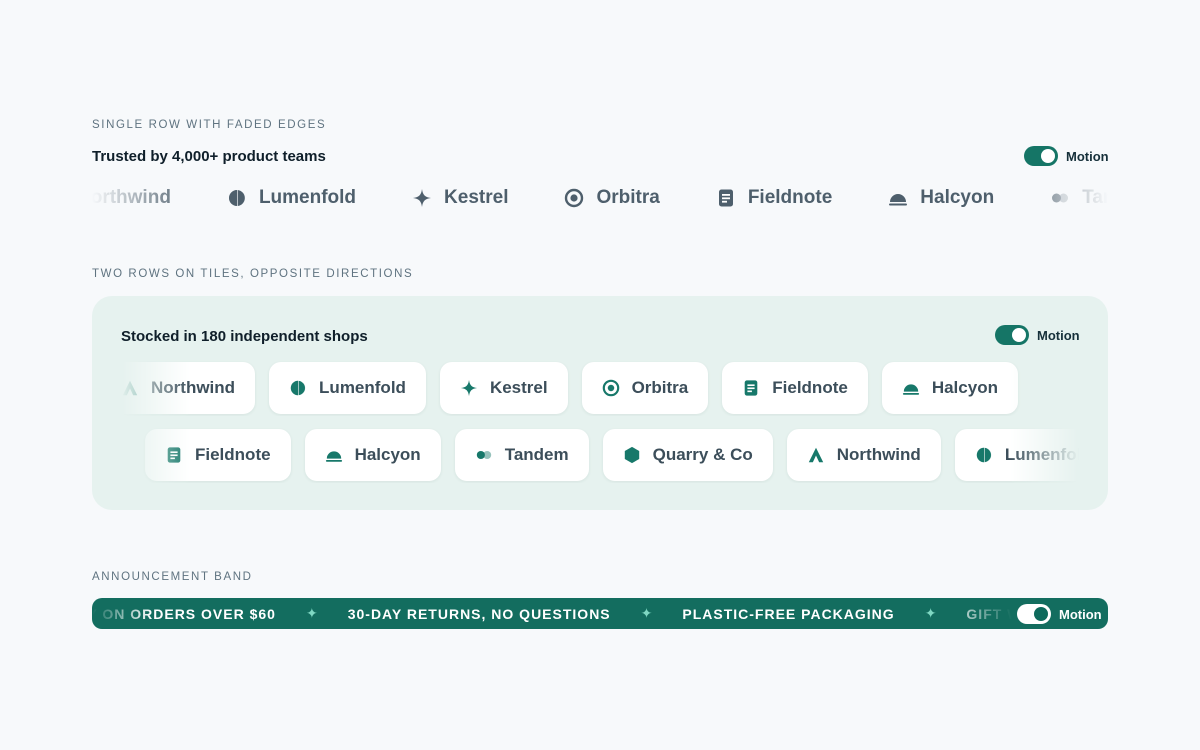  Describe the element at coordinates (989, 613) in the screenshot. I see `announcement-item: GIFT WRAPPING AVAILABLE` at that location.